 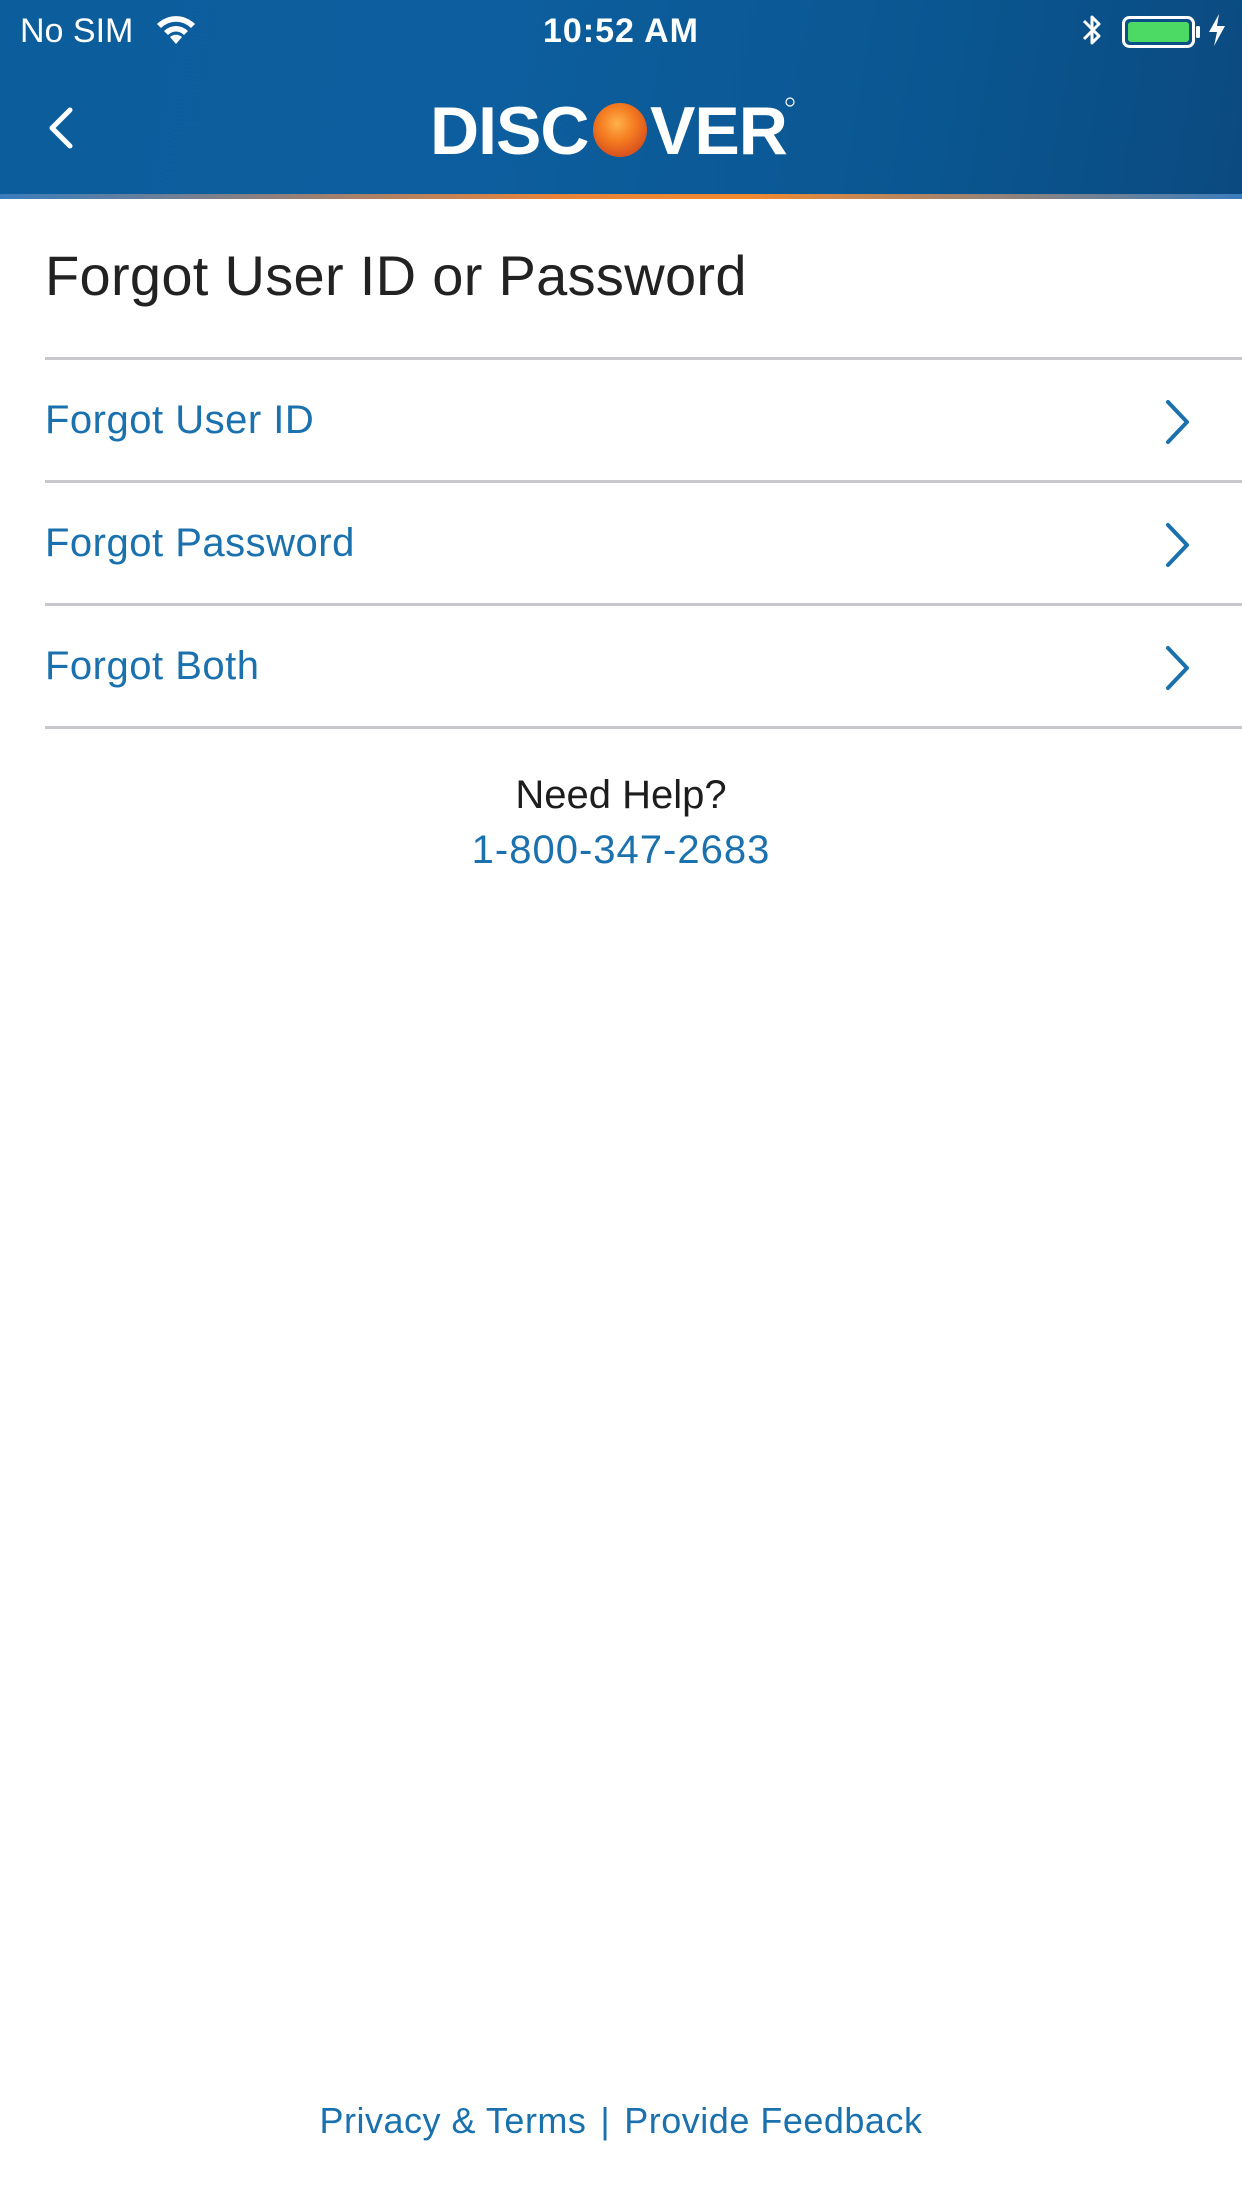 I want to click on back-button, so click(x=65, y=127).